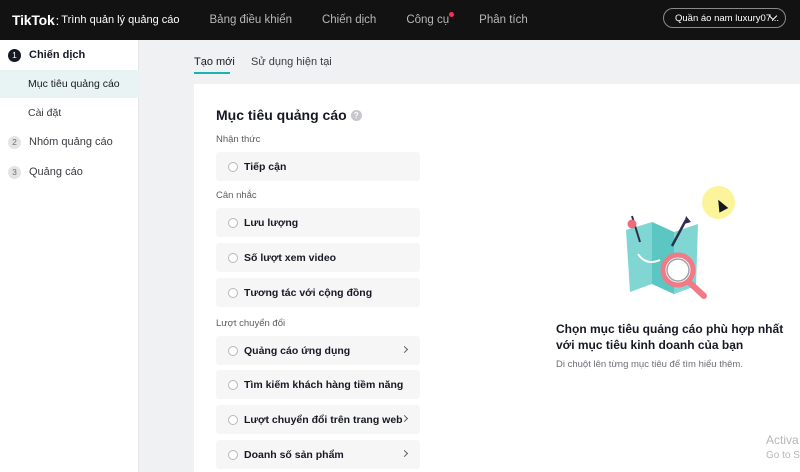 The height and width of the screenshot is (472, 800). I want to click on brand-subtitle: Trình quản lý quảng cáo, so click(120, 20).